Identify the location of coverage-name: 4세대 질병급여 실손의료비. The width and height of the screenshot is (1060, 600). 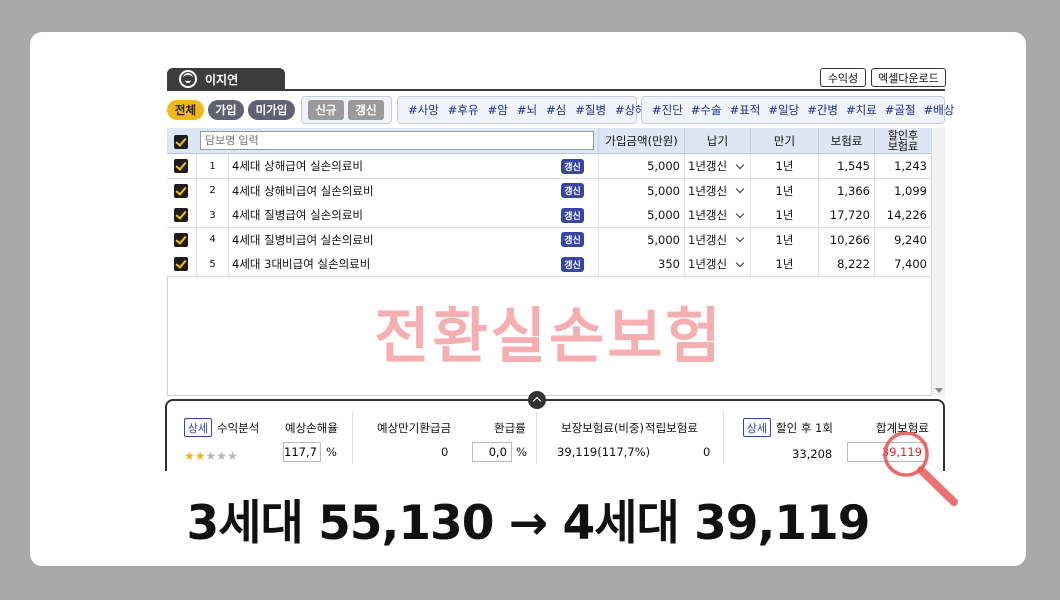
(413, 215).